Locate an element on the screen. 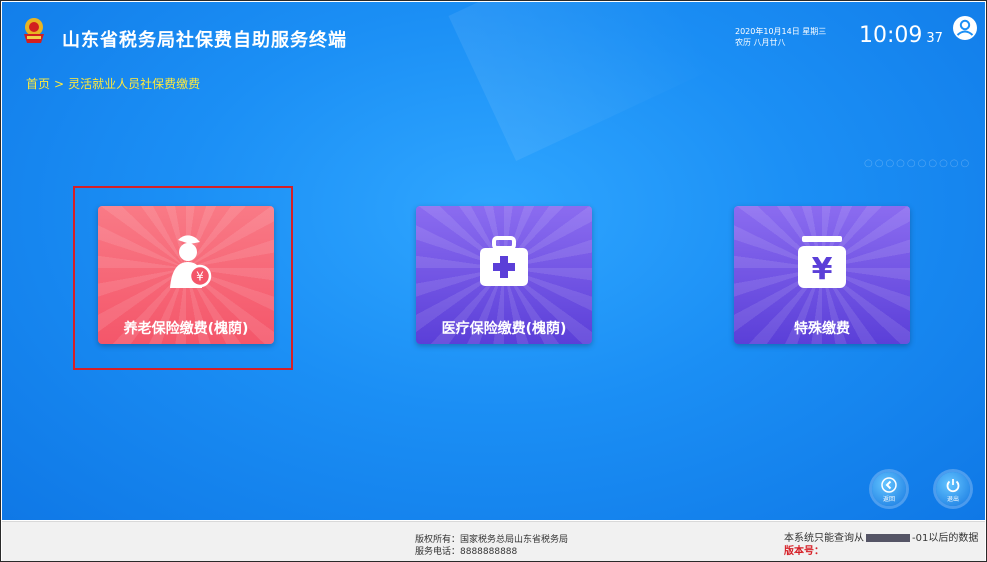  breadcrumb-current: 灵活就业人员社保费缴费 is located at coordinates (134, 84).